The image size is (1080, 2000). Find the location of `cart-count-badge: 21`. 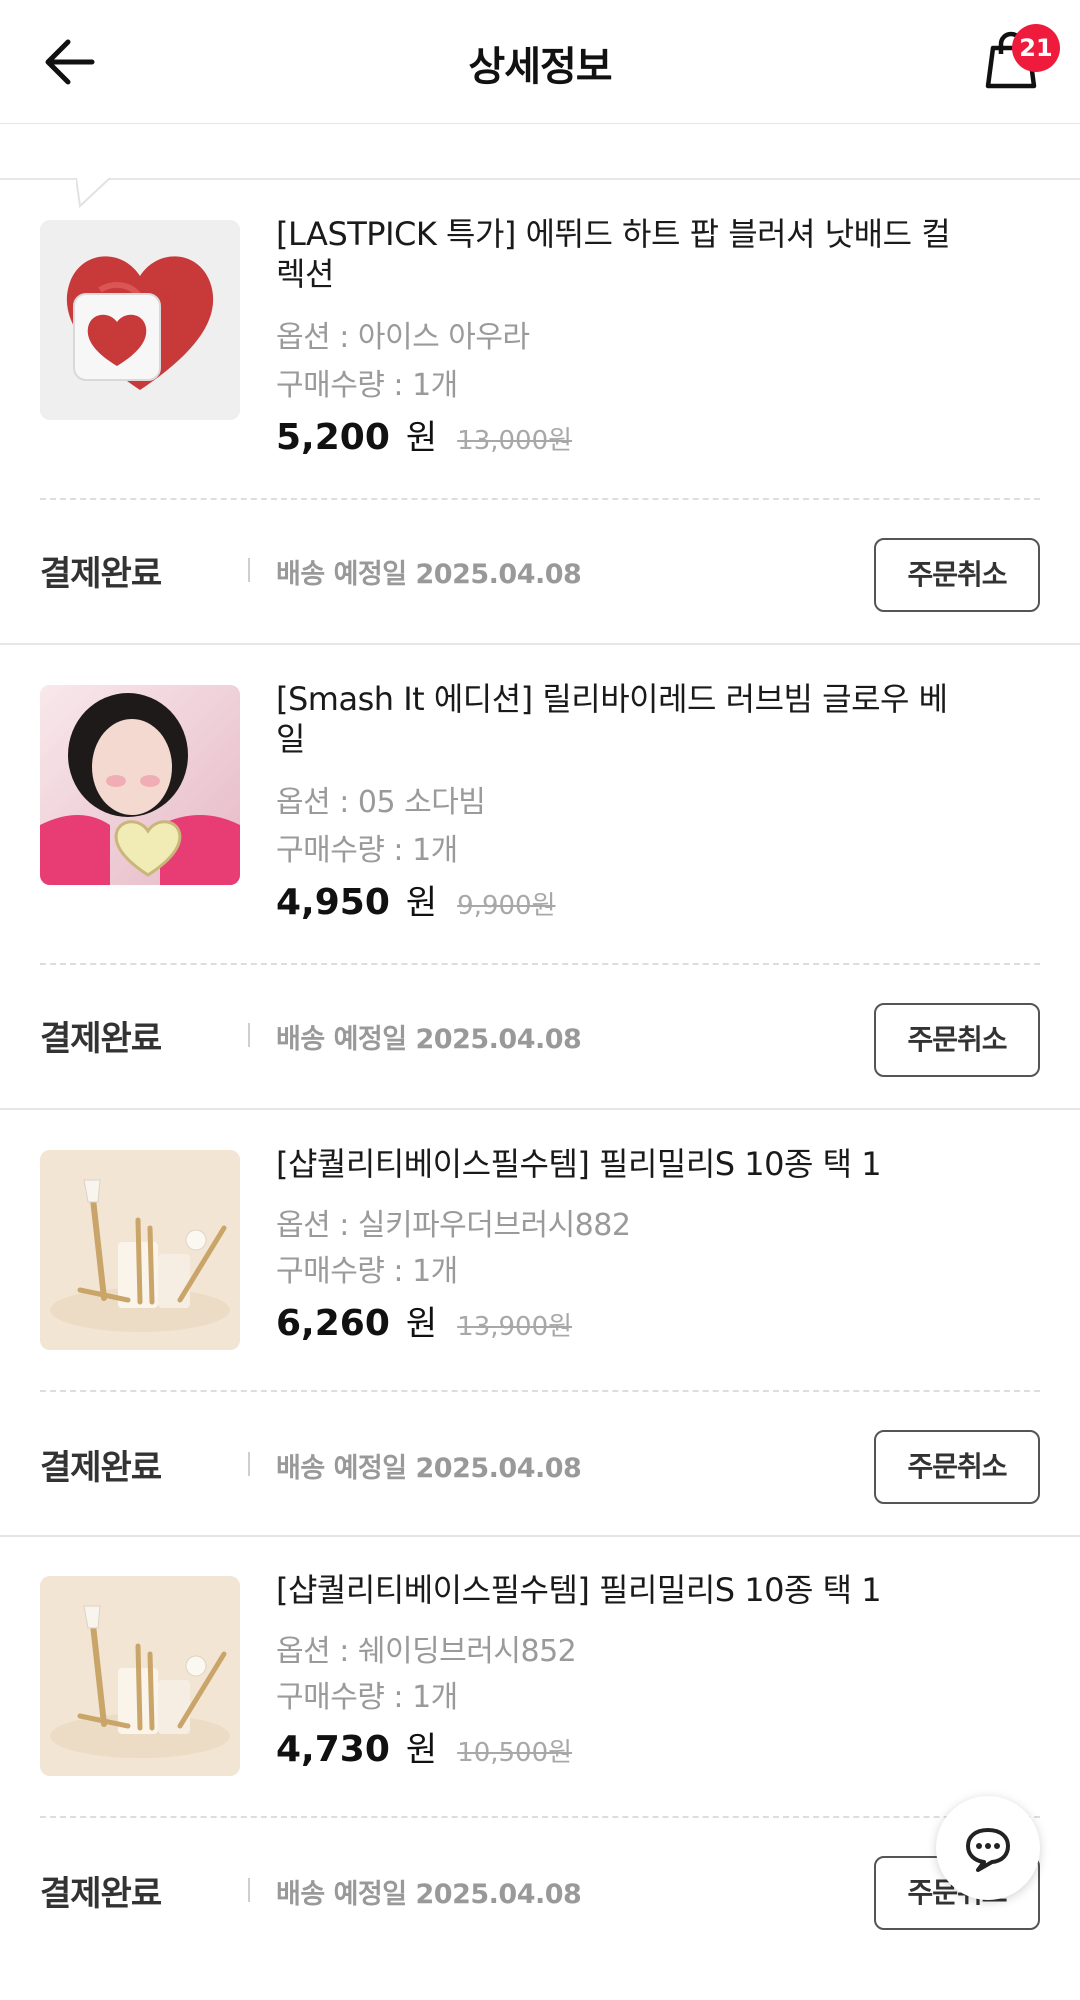

cart-count-badge: 21 is located at coordinates (1036, 48).